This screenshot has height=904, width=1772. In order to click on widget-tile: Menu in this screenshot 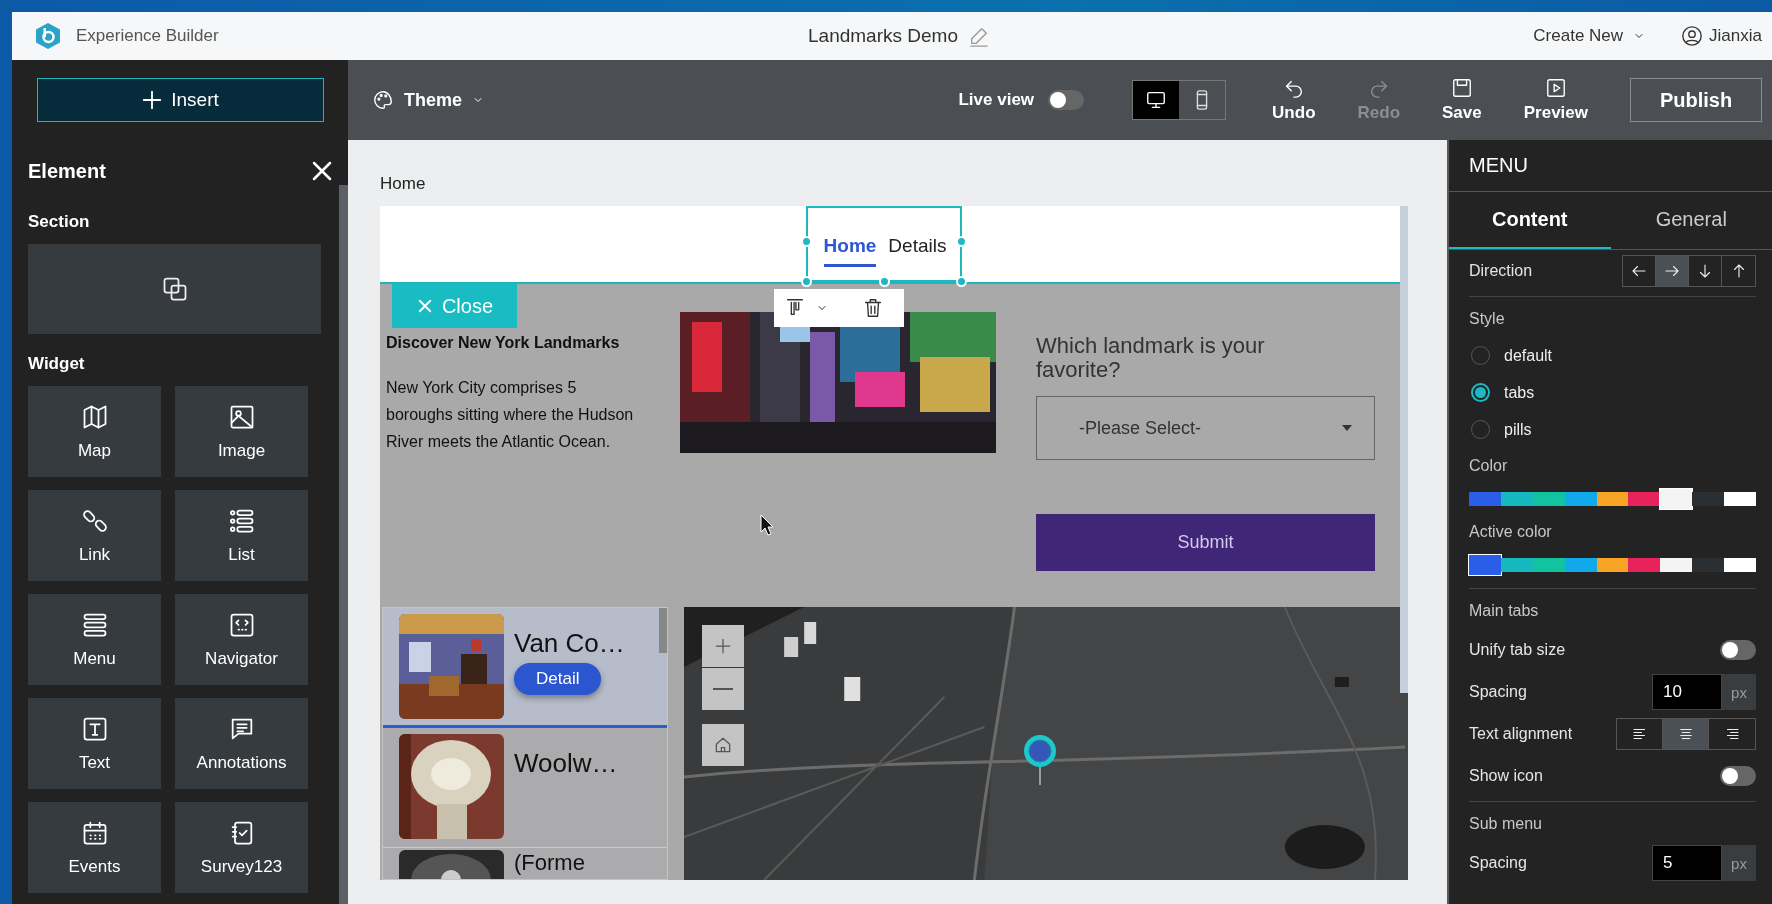, I will do `click(94, 639)`.